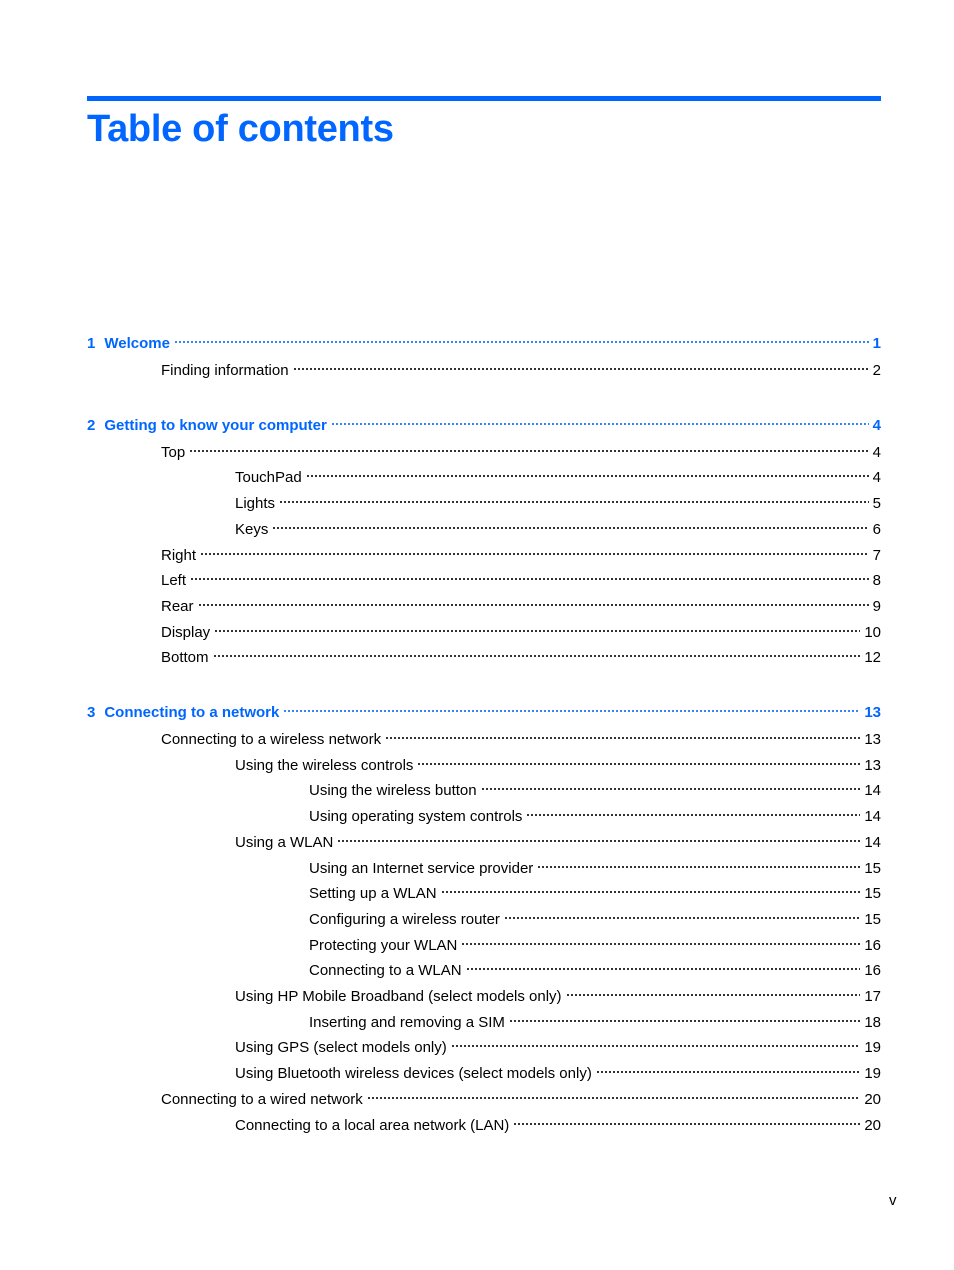  I want to click on toc-entry-label: Using the wireless button, so click(395, 791).